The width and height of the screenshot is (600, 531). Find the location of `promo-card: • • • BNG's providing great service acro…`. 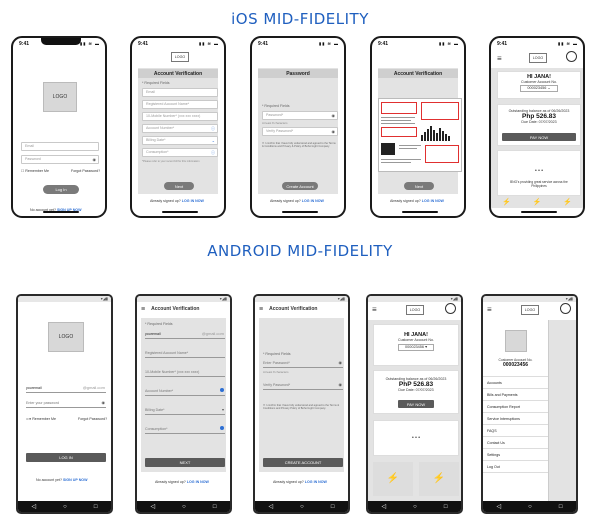

promo-card: • • • BNG's providing great service acro… is located at coordinates (539, 173).